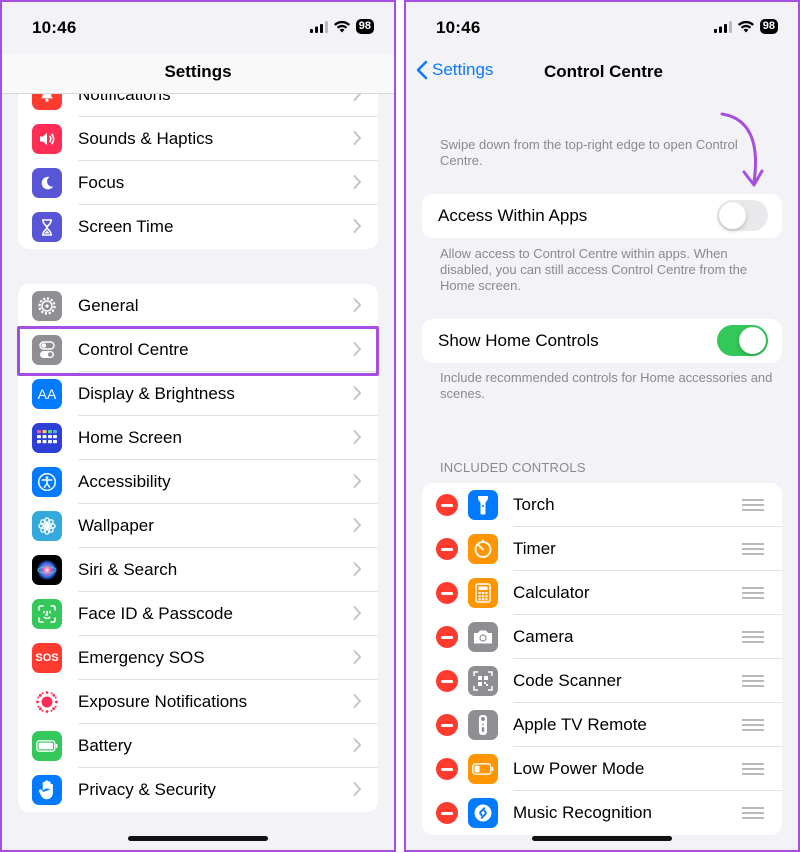  Describe the element at coordinates (602, 725) in the screenshot. I see `control-row-apple-tv-remote: Apple TV Remote` at that location.